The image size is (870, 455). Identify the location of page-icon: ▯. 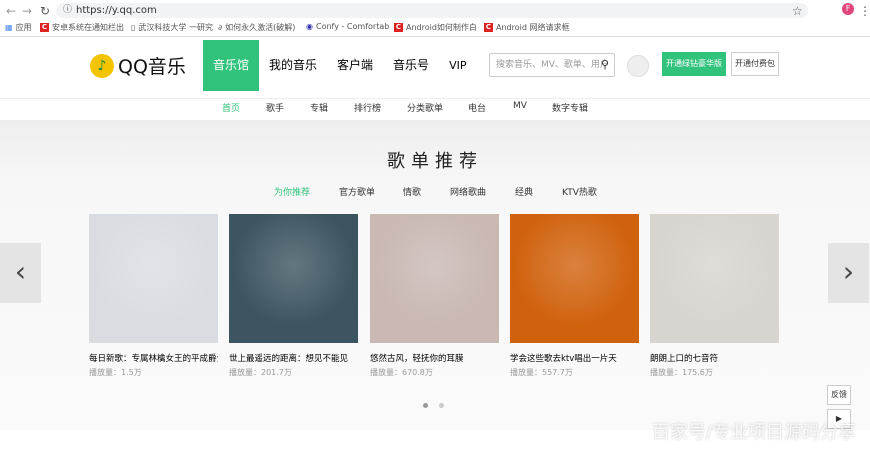
(133, 27).